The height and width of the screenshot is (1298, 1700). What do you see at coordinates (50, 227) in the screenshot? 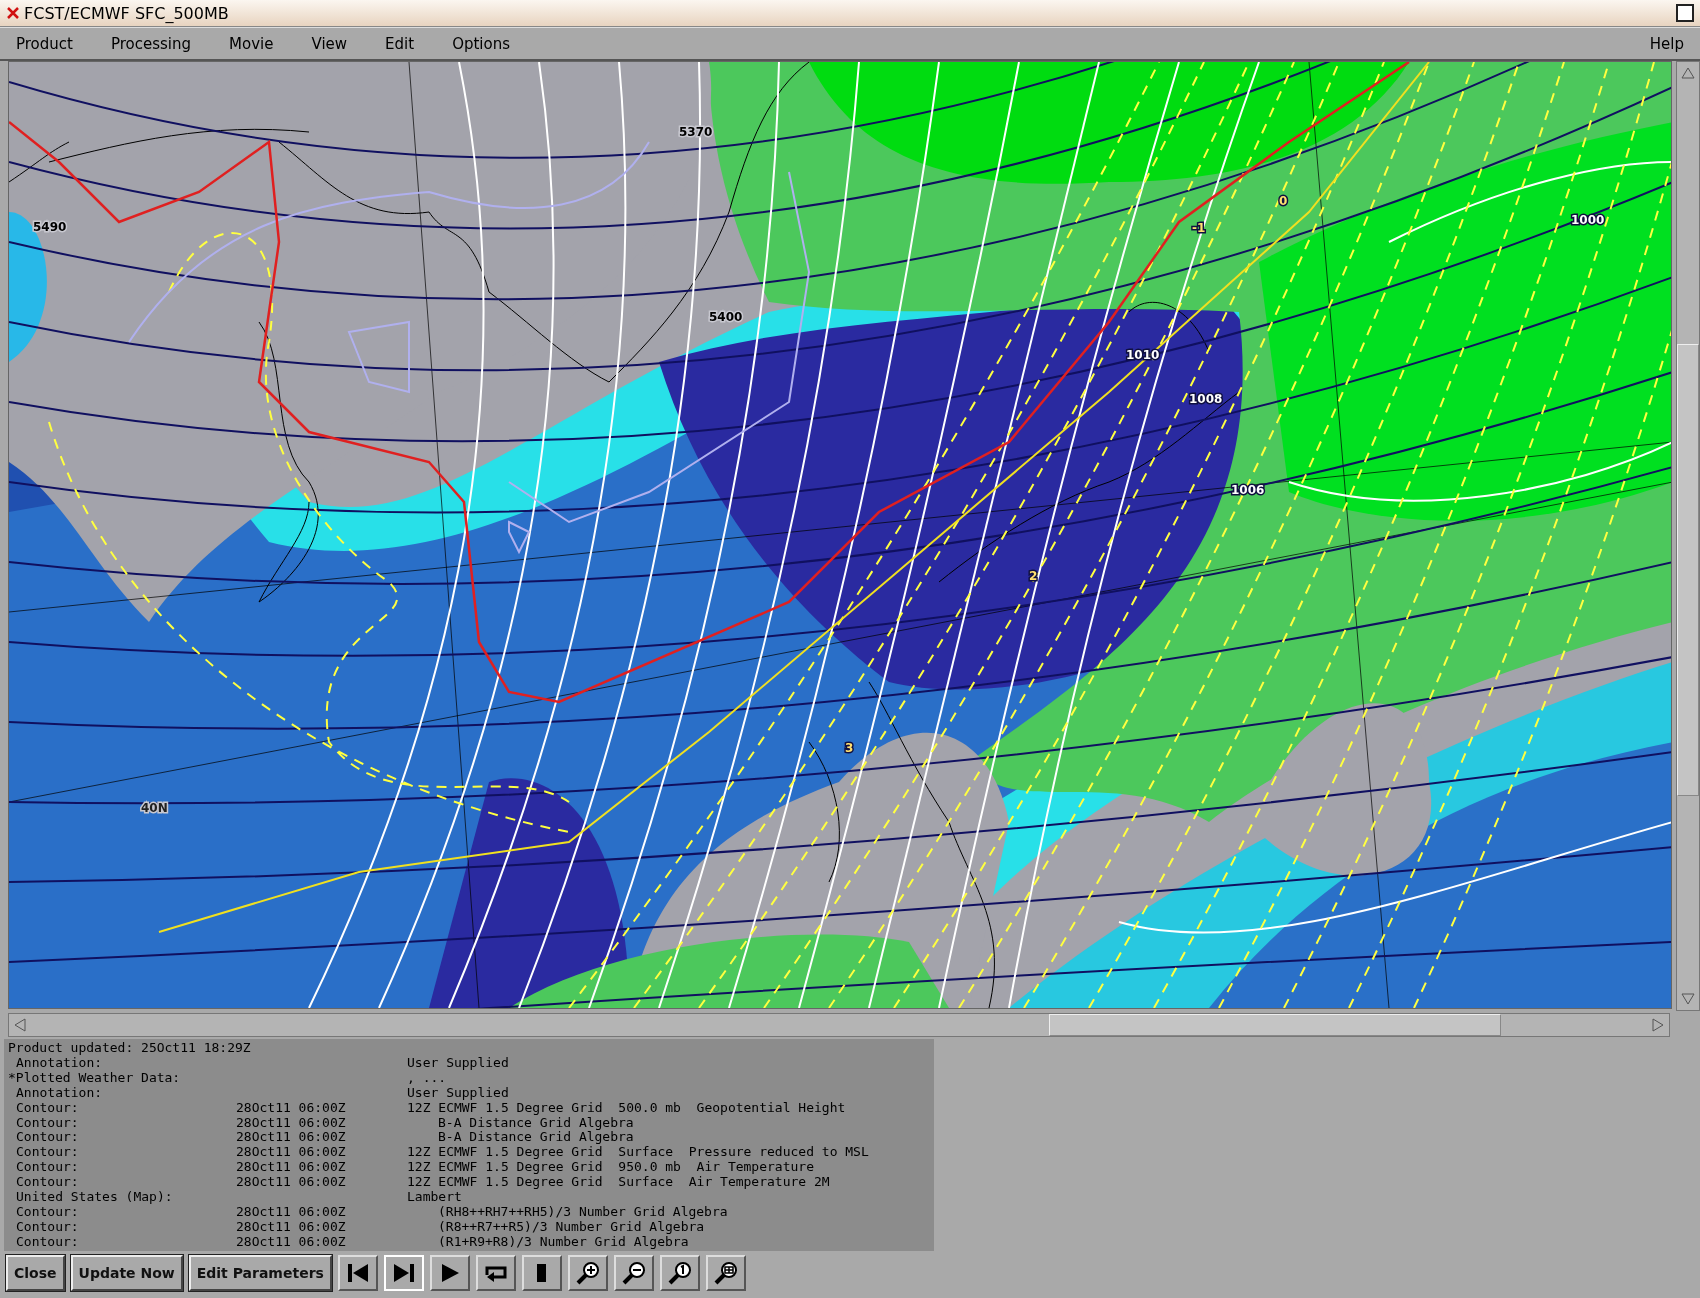
I see `contour-label: 5490` at bounding box center [50, 227].